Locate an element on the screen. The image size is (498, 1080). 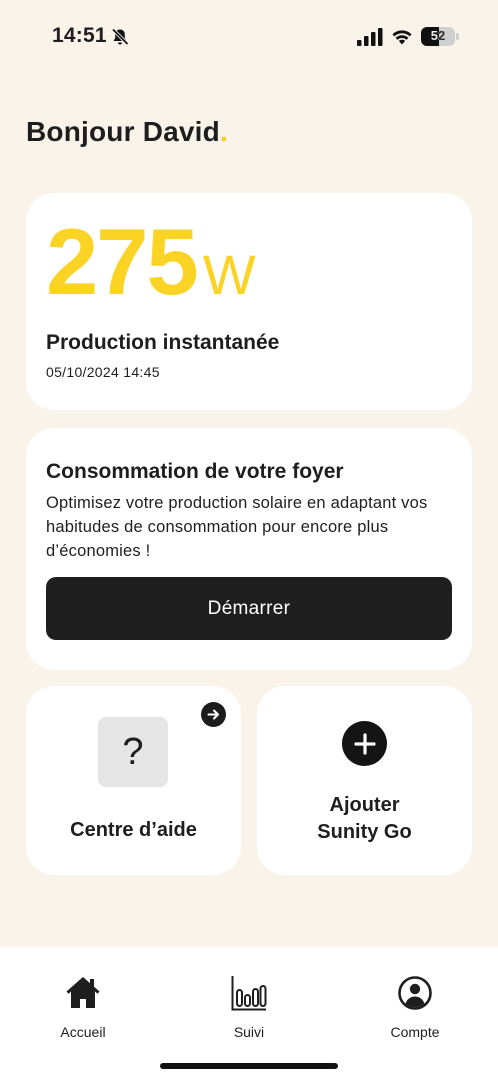
nav-item-compte: Compte is located at coordinates (415, 1009).